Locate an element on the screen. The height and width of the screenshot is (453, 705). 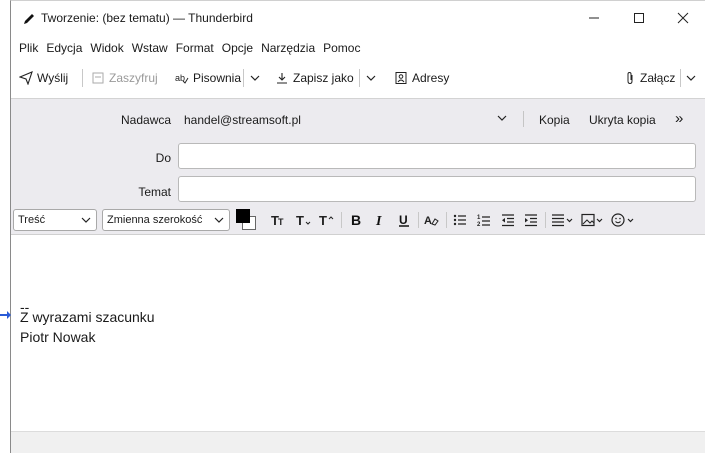
menu-opcje: Opcje is located at coordinates (237, 48).